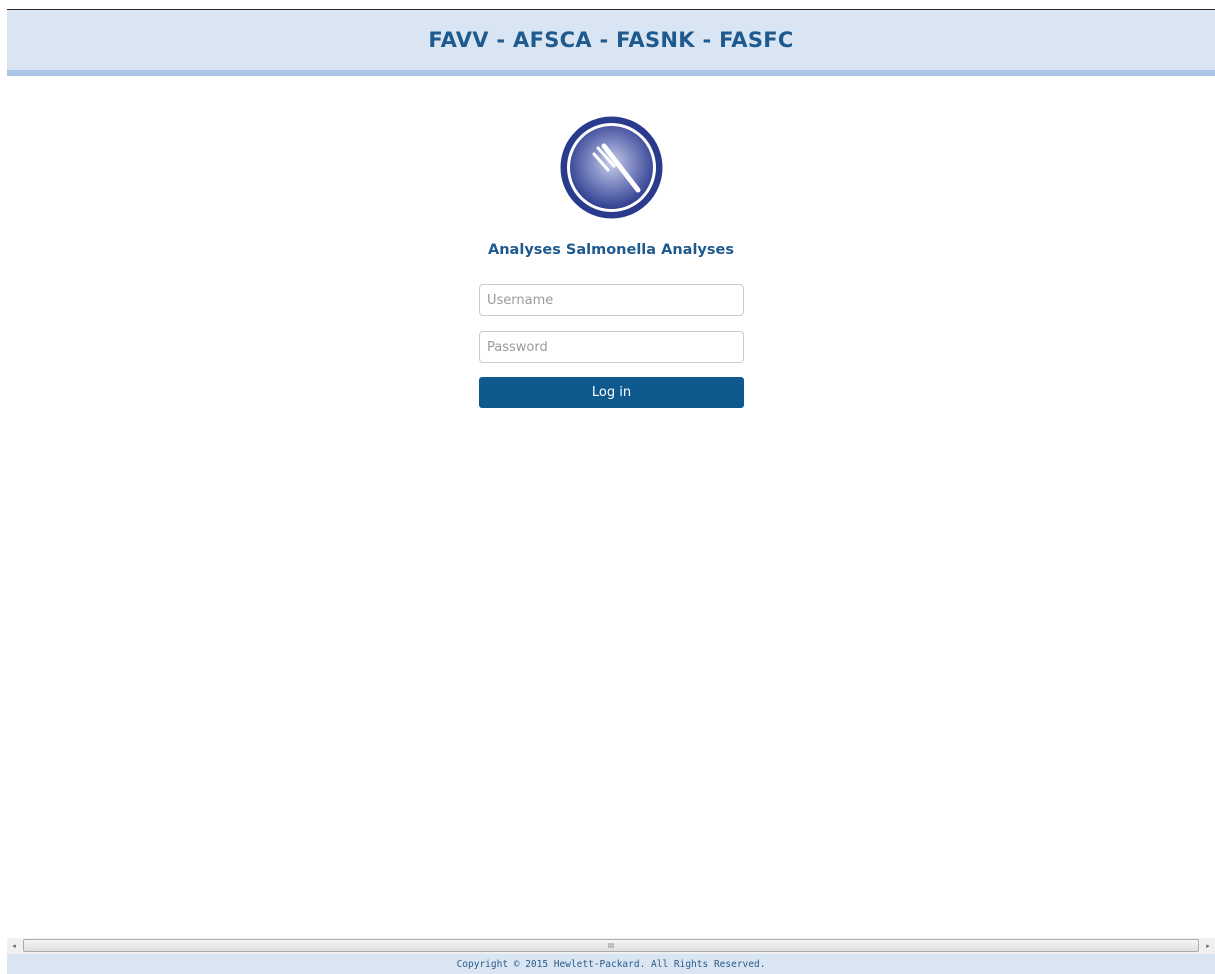  What do you see at coordinates (611, 392) in the screenshot?
I see `login-button: Log in` at bounding box center [611, 392].